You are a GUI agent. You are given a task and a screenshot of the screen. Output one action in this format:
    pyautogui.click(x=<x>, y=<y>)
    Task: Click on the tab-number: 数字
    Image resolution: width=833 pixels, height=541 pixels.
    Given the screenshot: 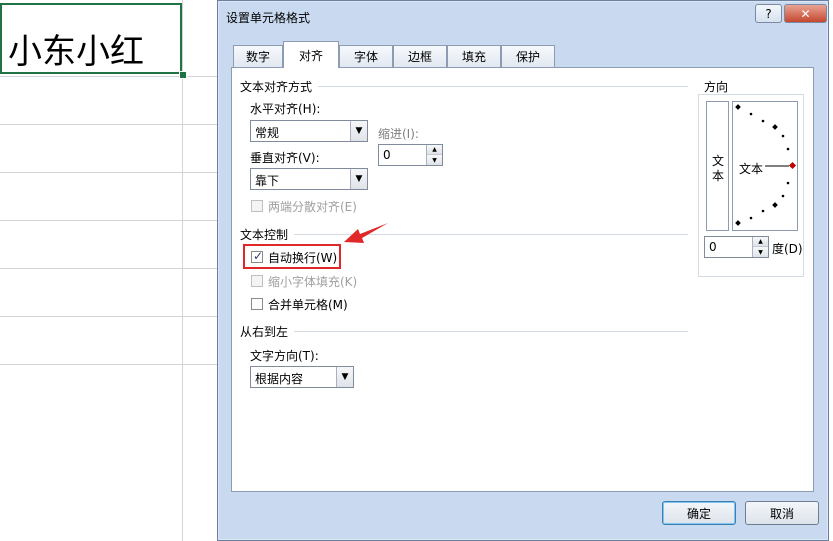 What is the action you would take?
    pyautogui.click(x=258, y=56)
    